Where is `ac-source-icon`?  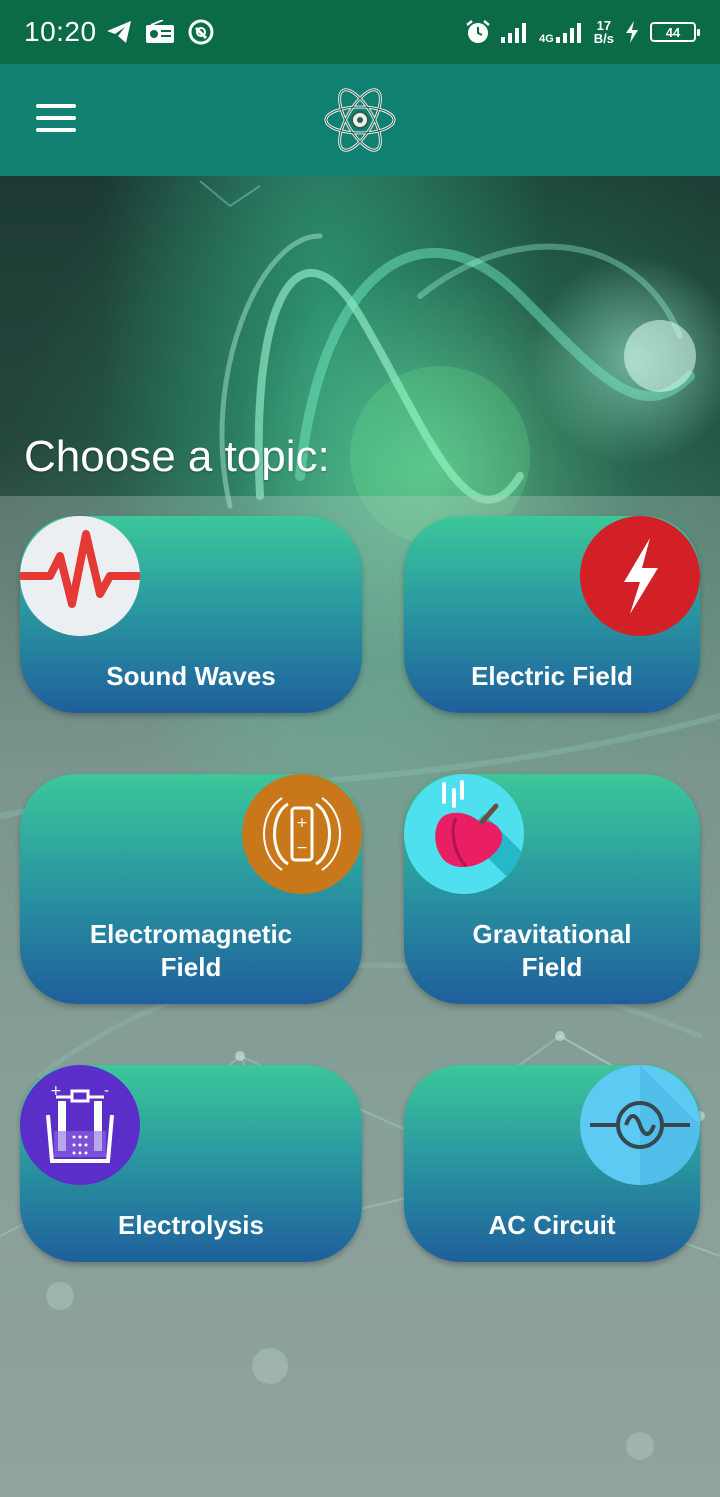 ac-source-icon is located at coordinates (640, 1125).